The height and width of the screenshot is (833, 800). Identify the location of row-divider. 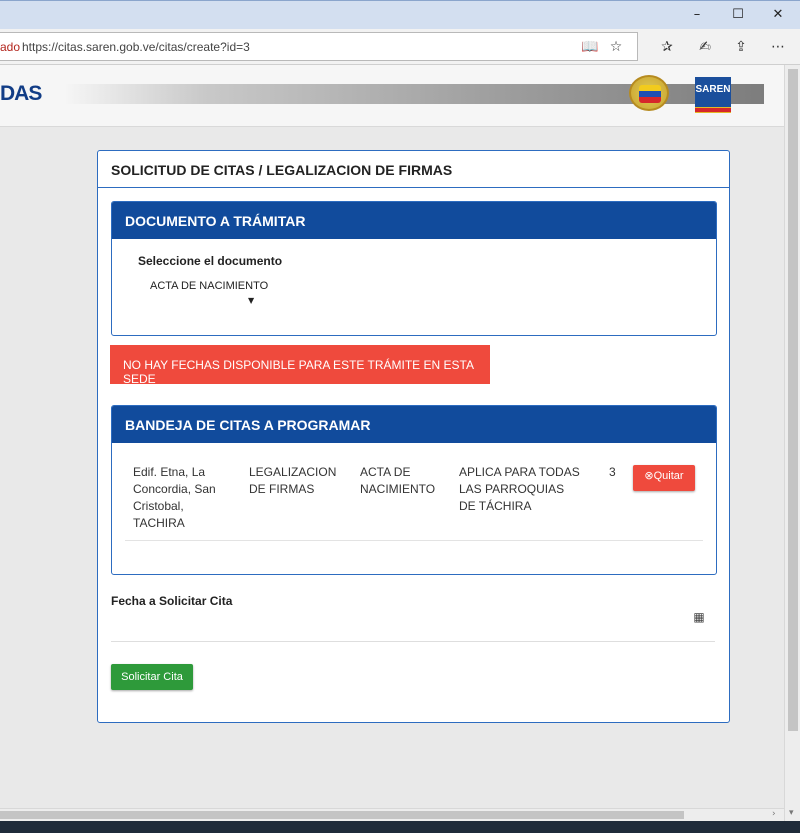
(414, 540).